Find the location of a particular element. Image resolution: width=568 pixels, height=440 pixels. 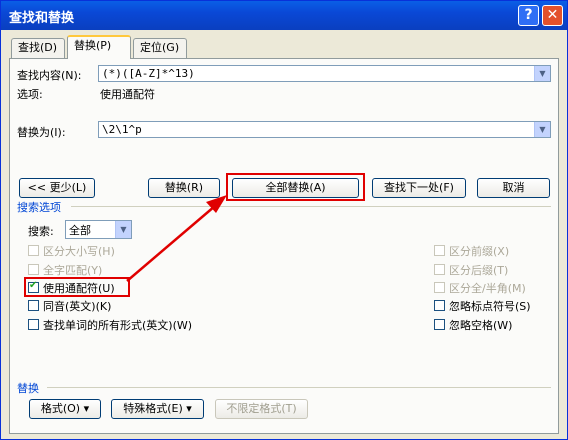

tab-replace: 替换(P) is located at coordinates (99, 47).